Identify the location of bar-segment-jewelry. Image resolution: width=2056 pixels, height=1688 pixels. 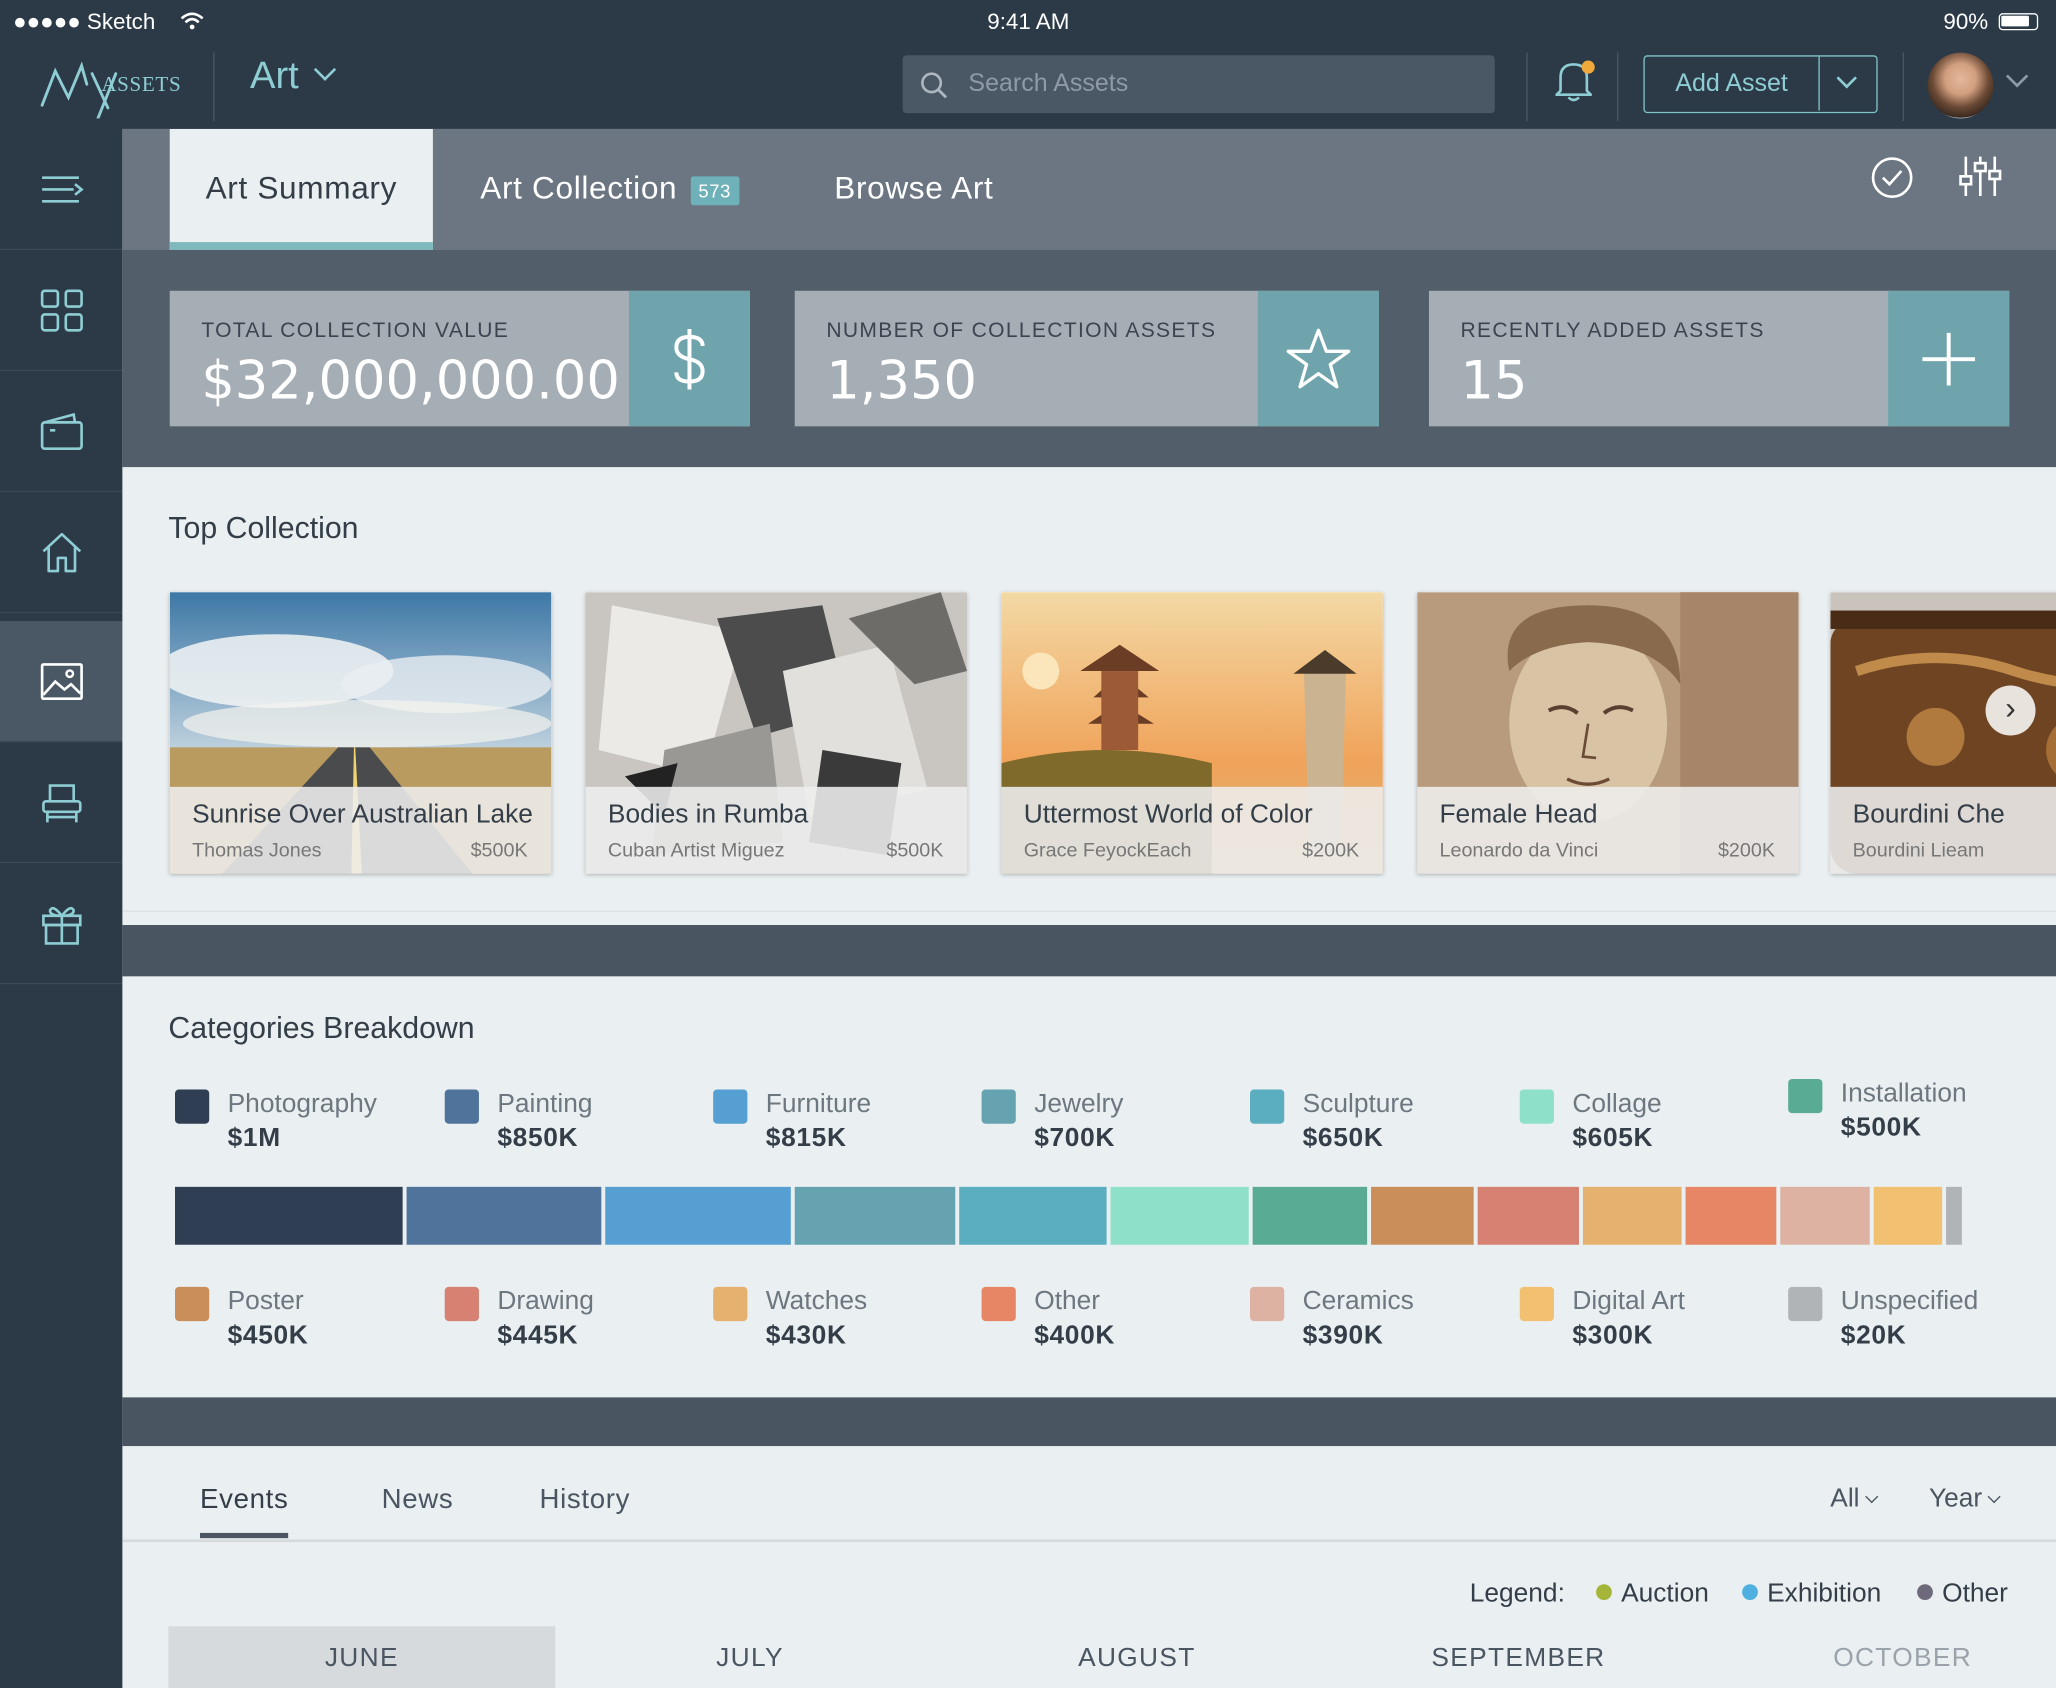
(875, 1215).